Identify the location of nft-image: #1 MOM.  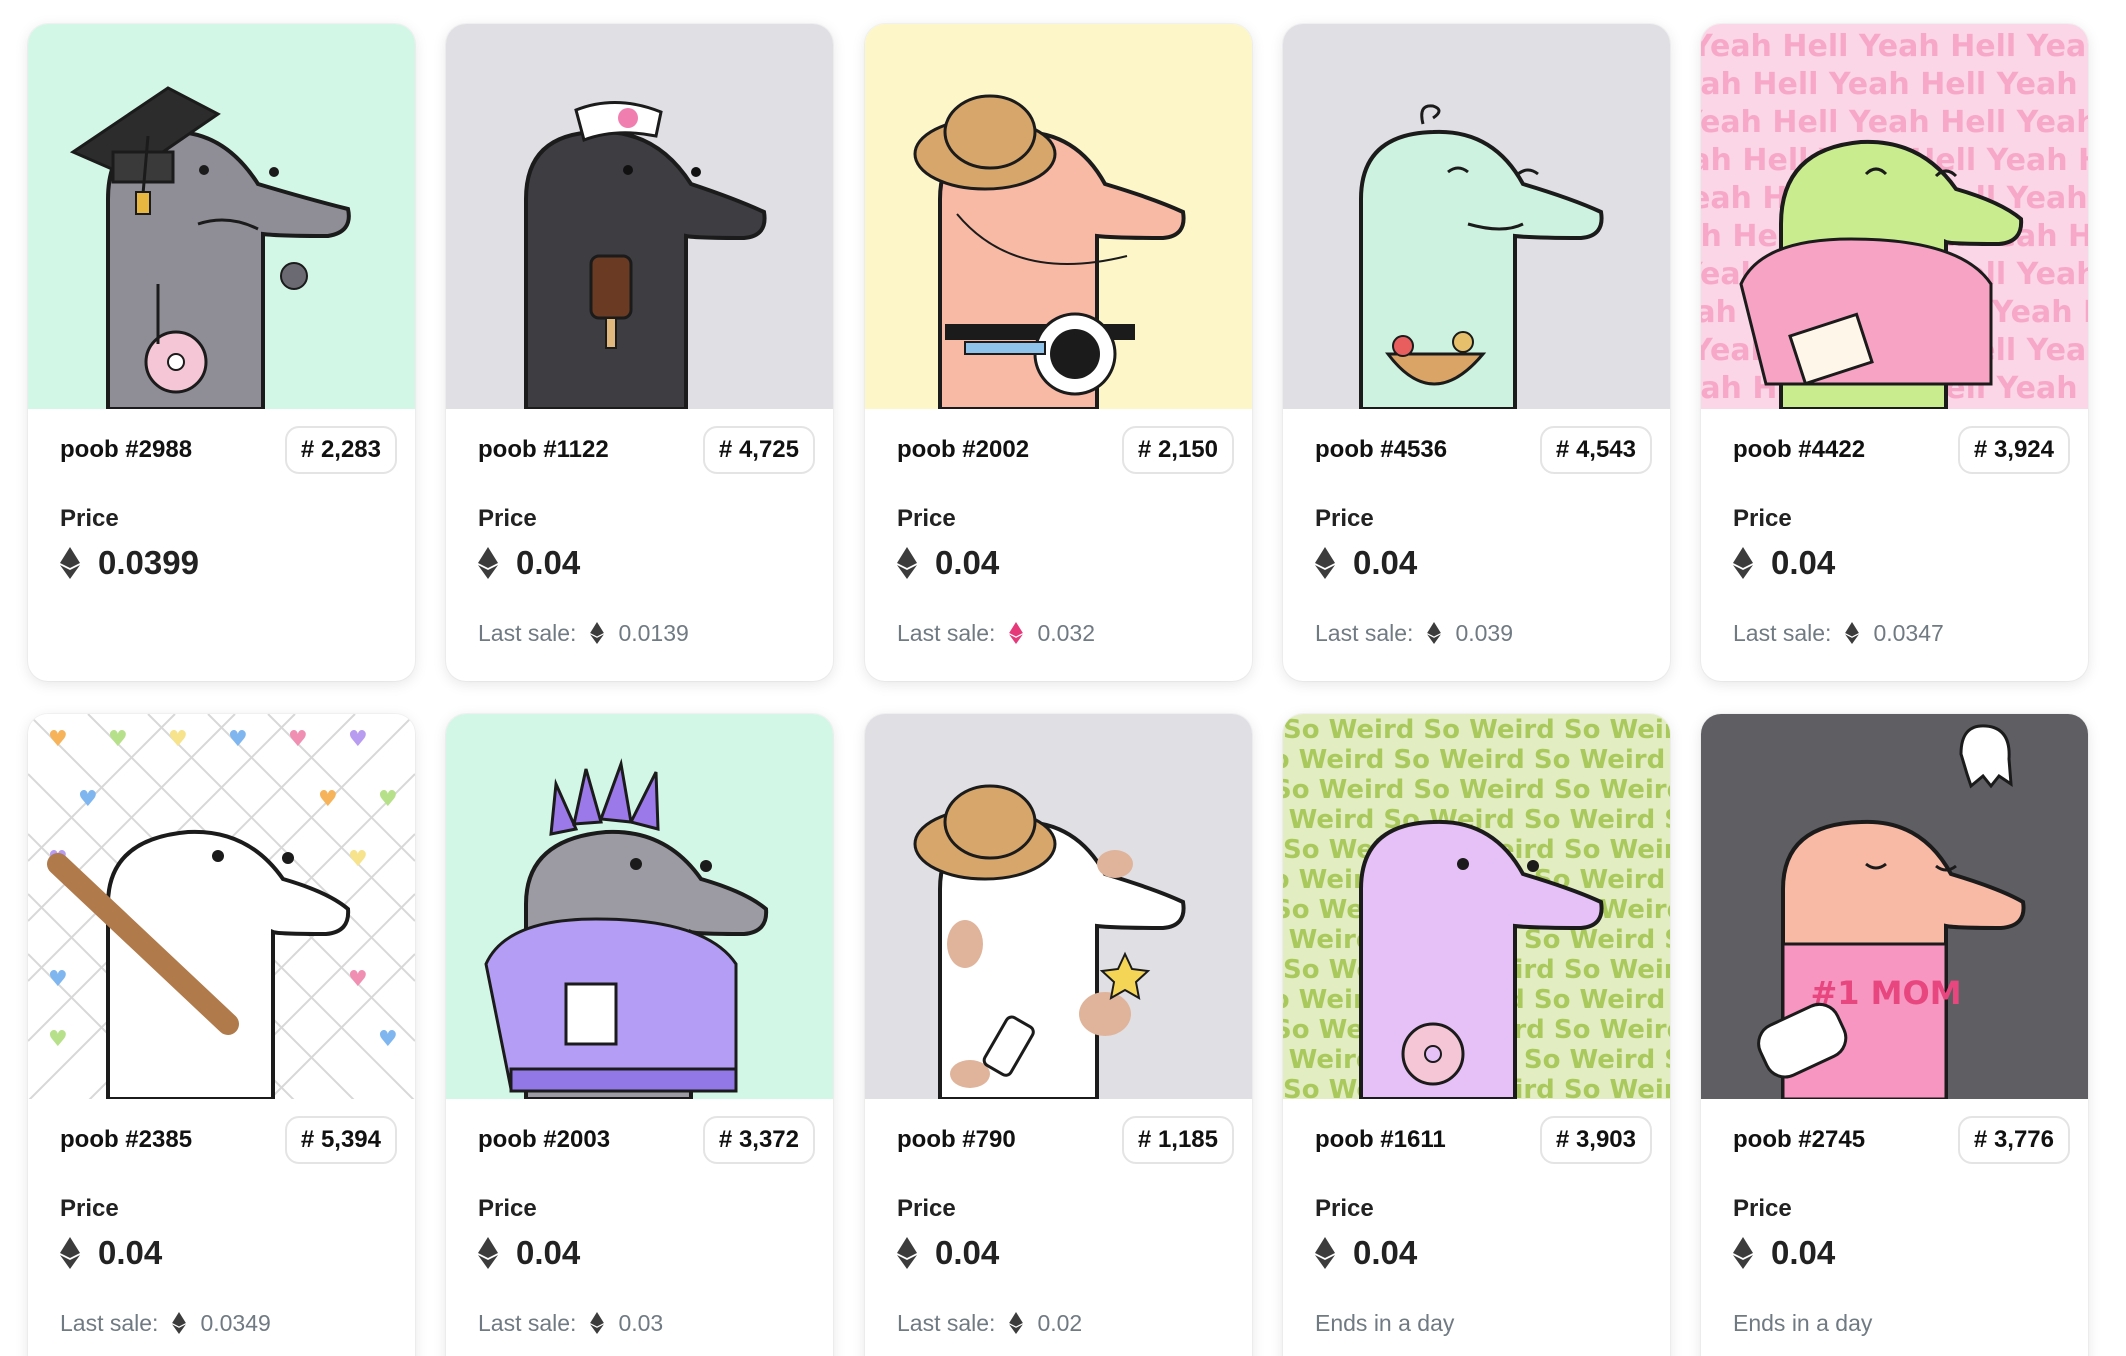
(1894, 906).